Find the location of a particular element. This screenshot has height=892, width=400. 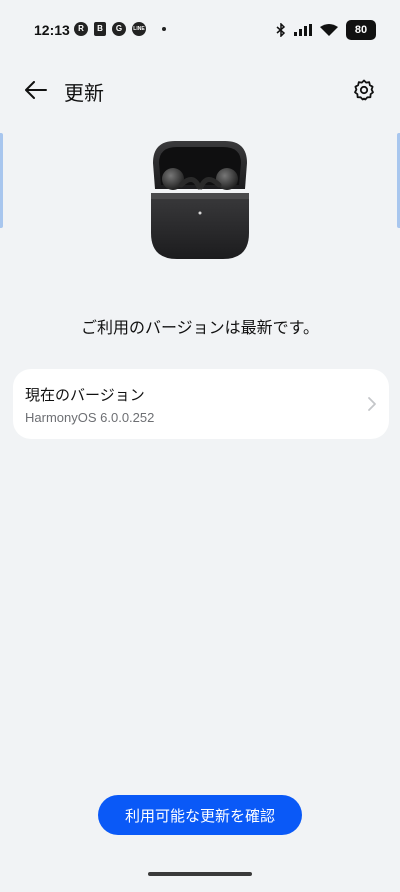

signal-icon is located at coordinates (303, 30).